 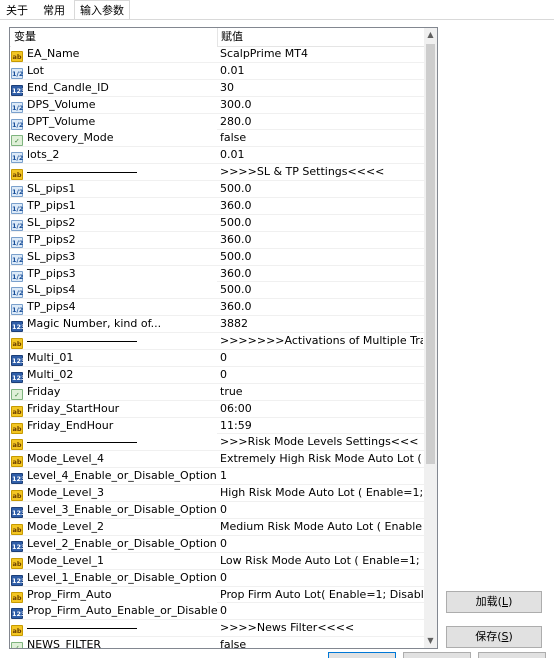 I want to click on variable-cell: 1/2 SL_pips2, so click(x=114, y=222).